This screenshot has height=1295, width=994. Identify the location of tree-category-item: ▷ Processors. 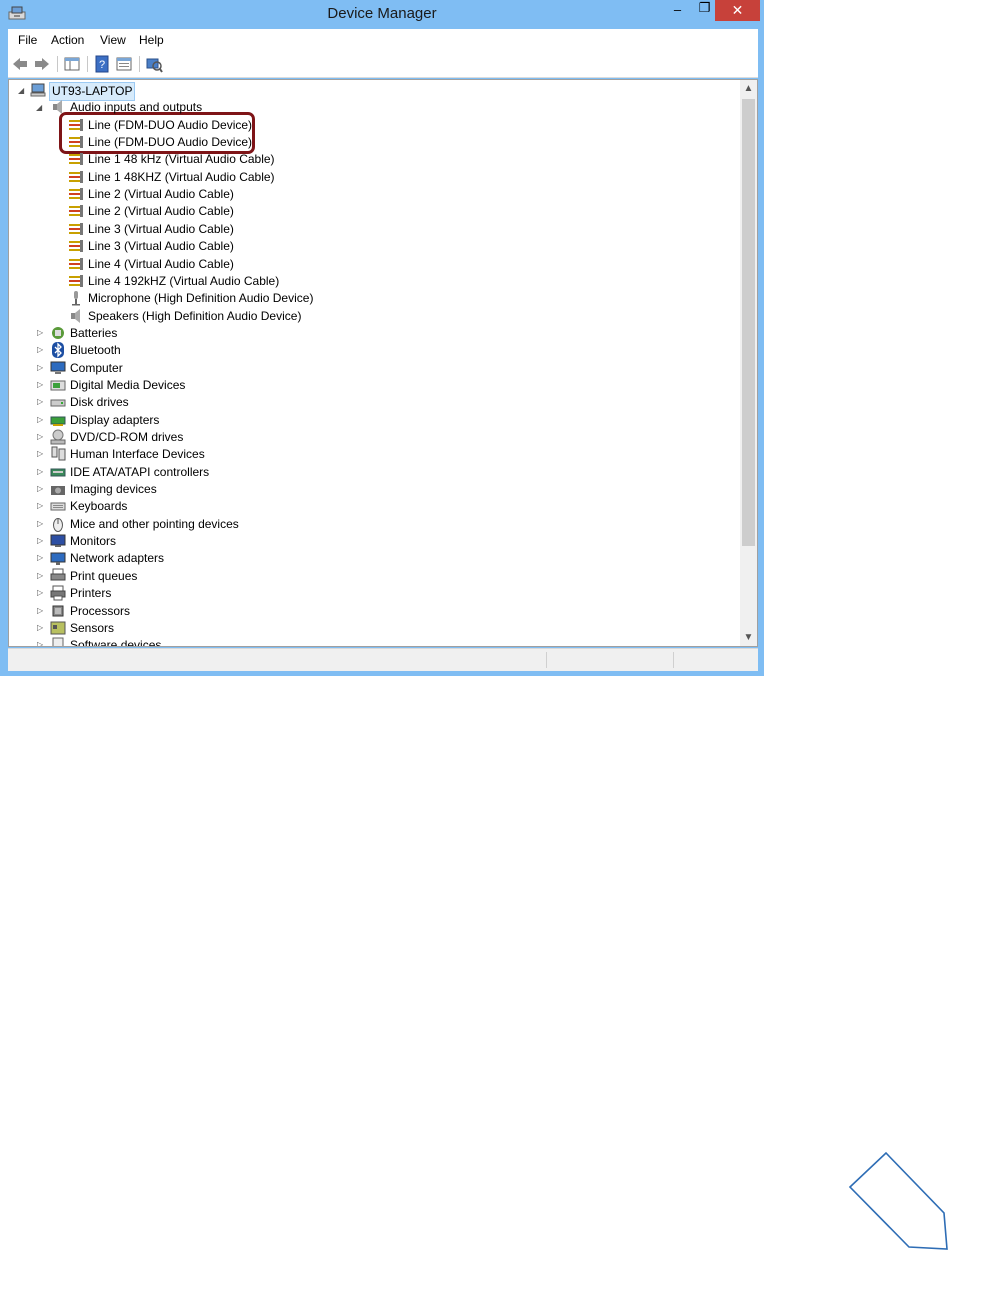
(374, 611).